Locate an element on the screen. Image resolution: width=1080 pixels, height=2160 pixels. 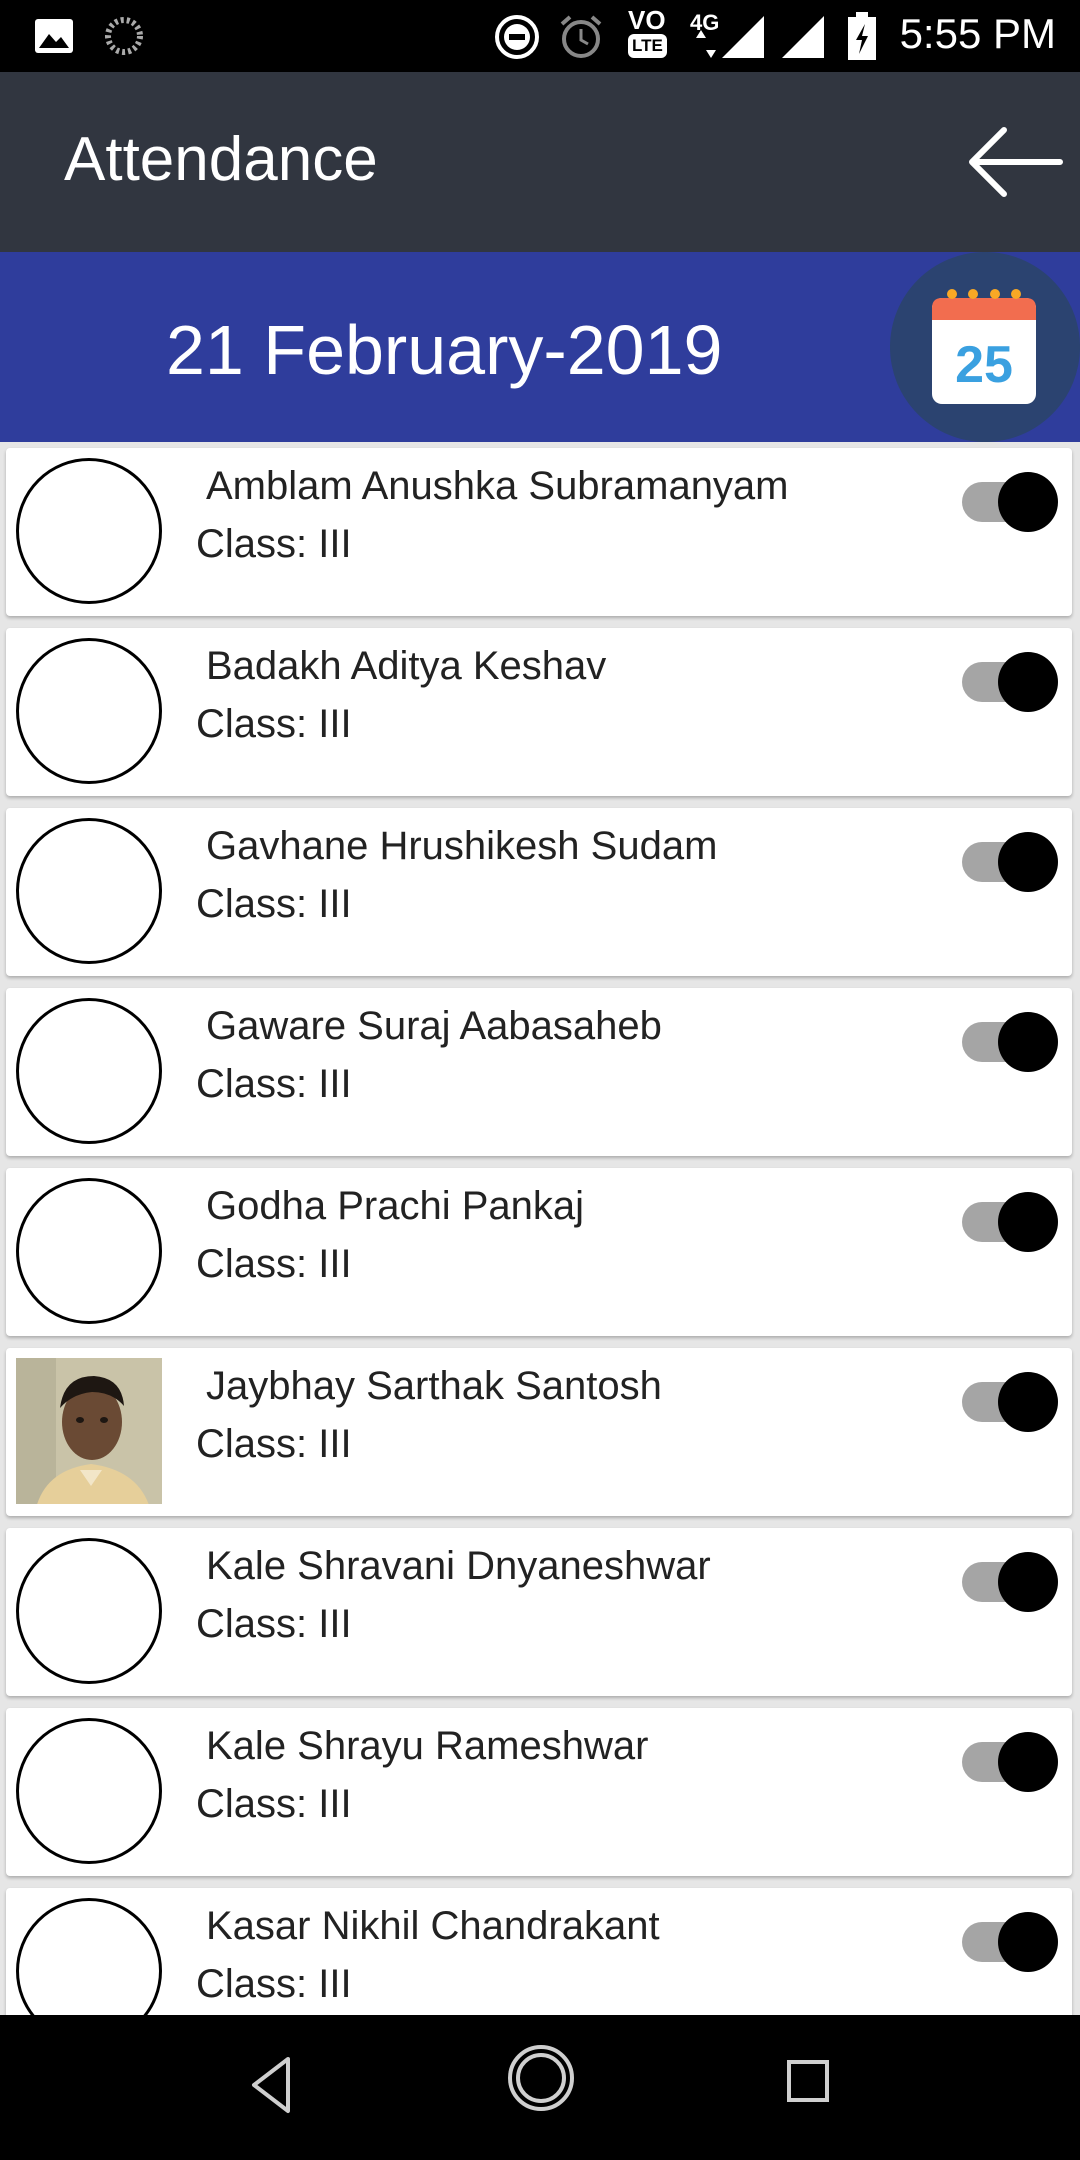
volte-icon: VO LTE is located at coordinates (654, 37).